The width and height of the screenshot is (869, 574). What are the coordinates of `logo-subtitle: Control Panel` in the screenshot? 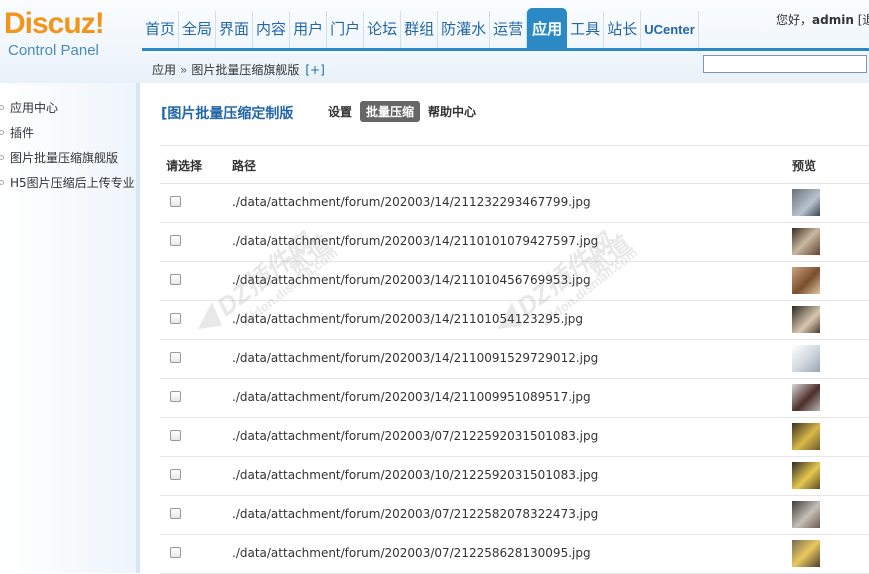 It's located at (53, 50).